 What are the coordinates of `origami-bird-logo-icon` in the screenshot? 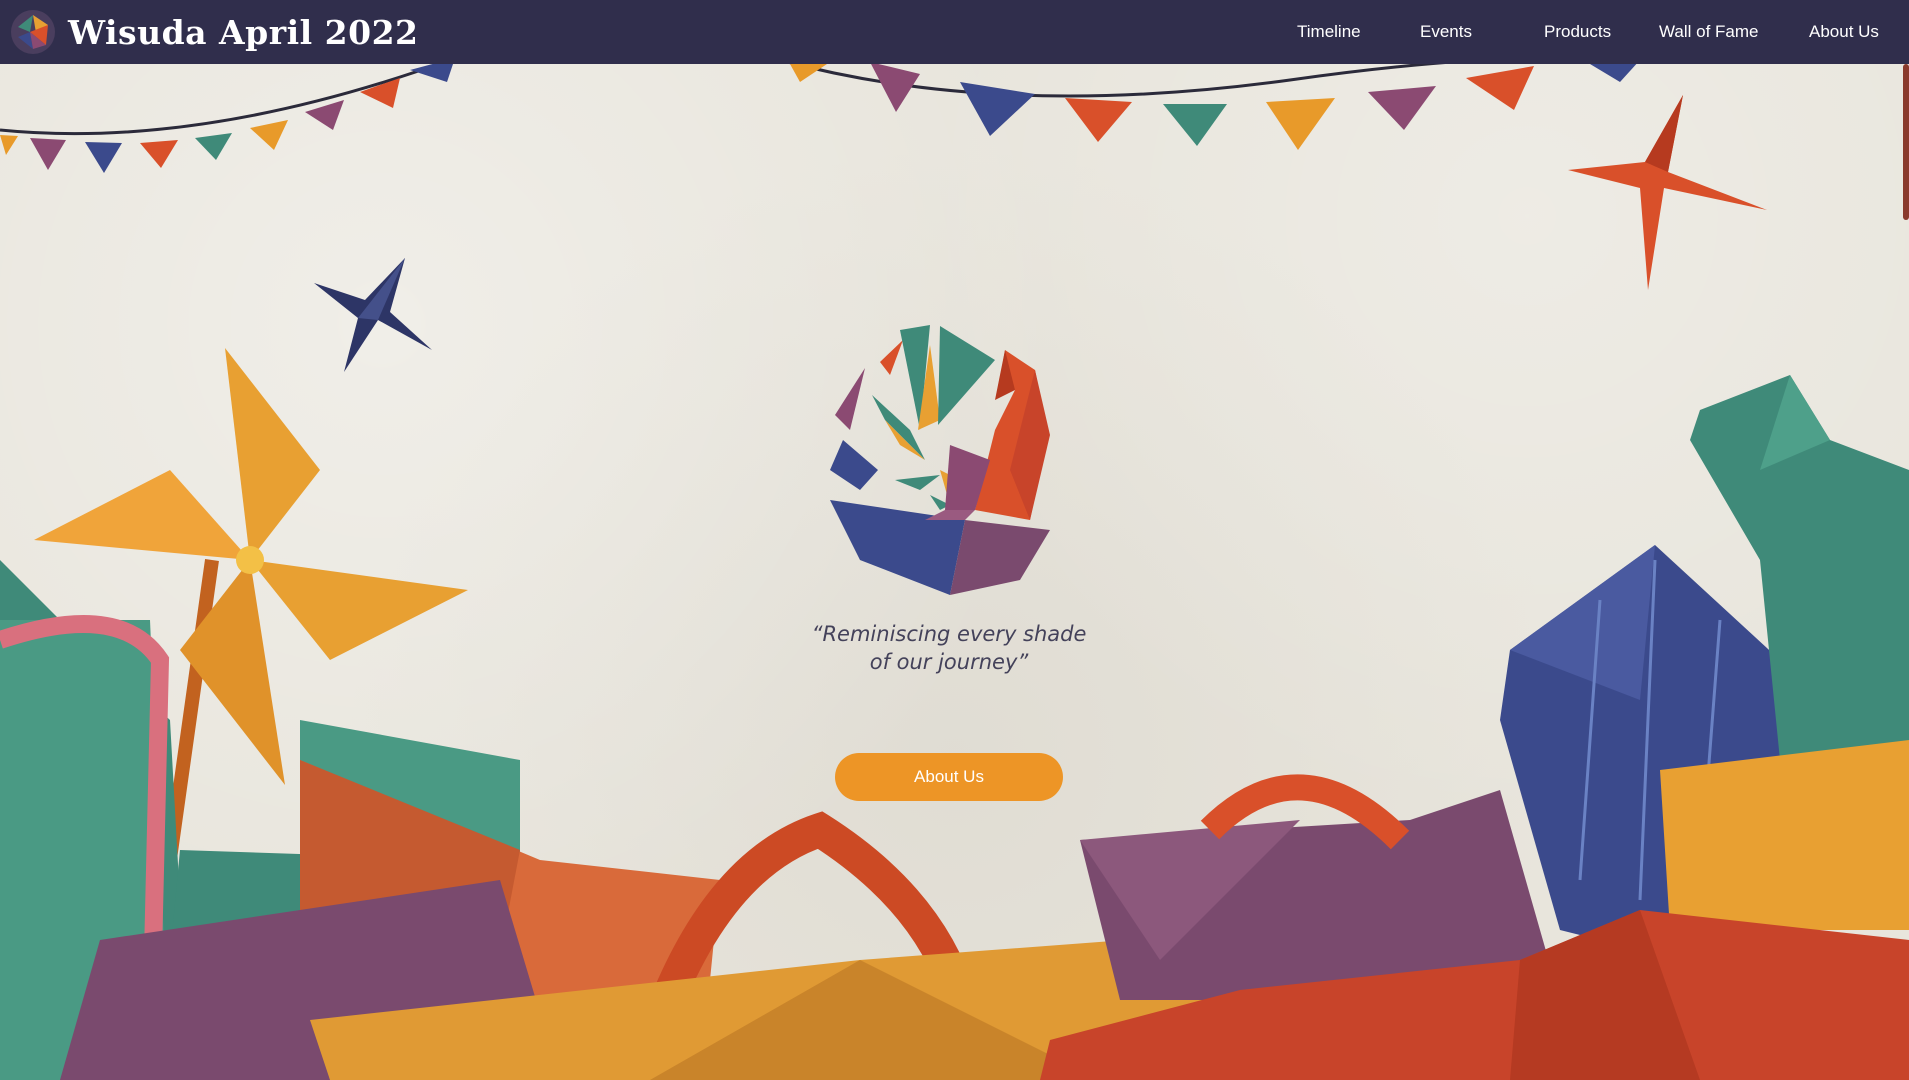 It's located at (940, 460).